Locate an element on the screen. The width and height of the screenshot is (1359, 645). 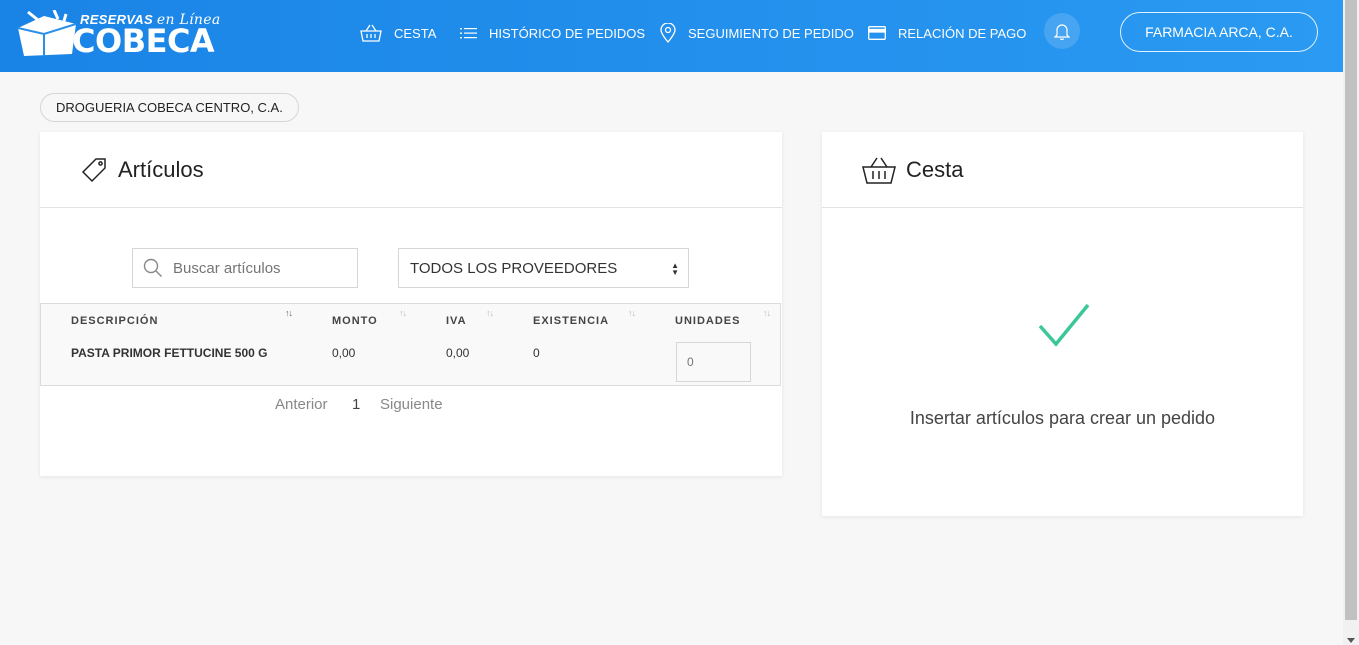
cesta-panel-header: Cesta is located at coordinates (1062, 170).